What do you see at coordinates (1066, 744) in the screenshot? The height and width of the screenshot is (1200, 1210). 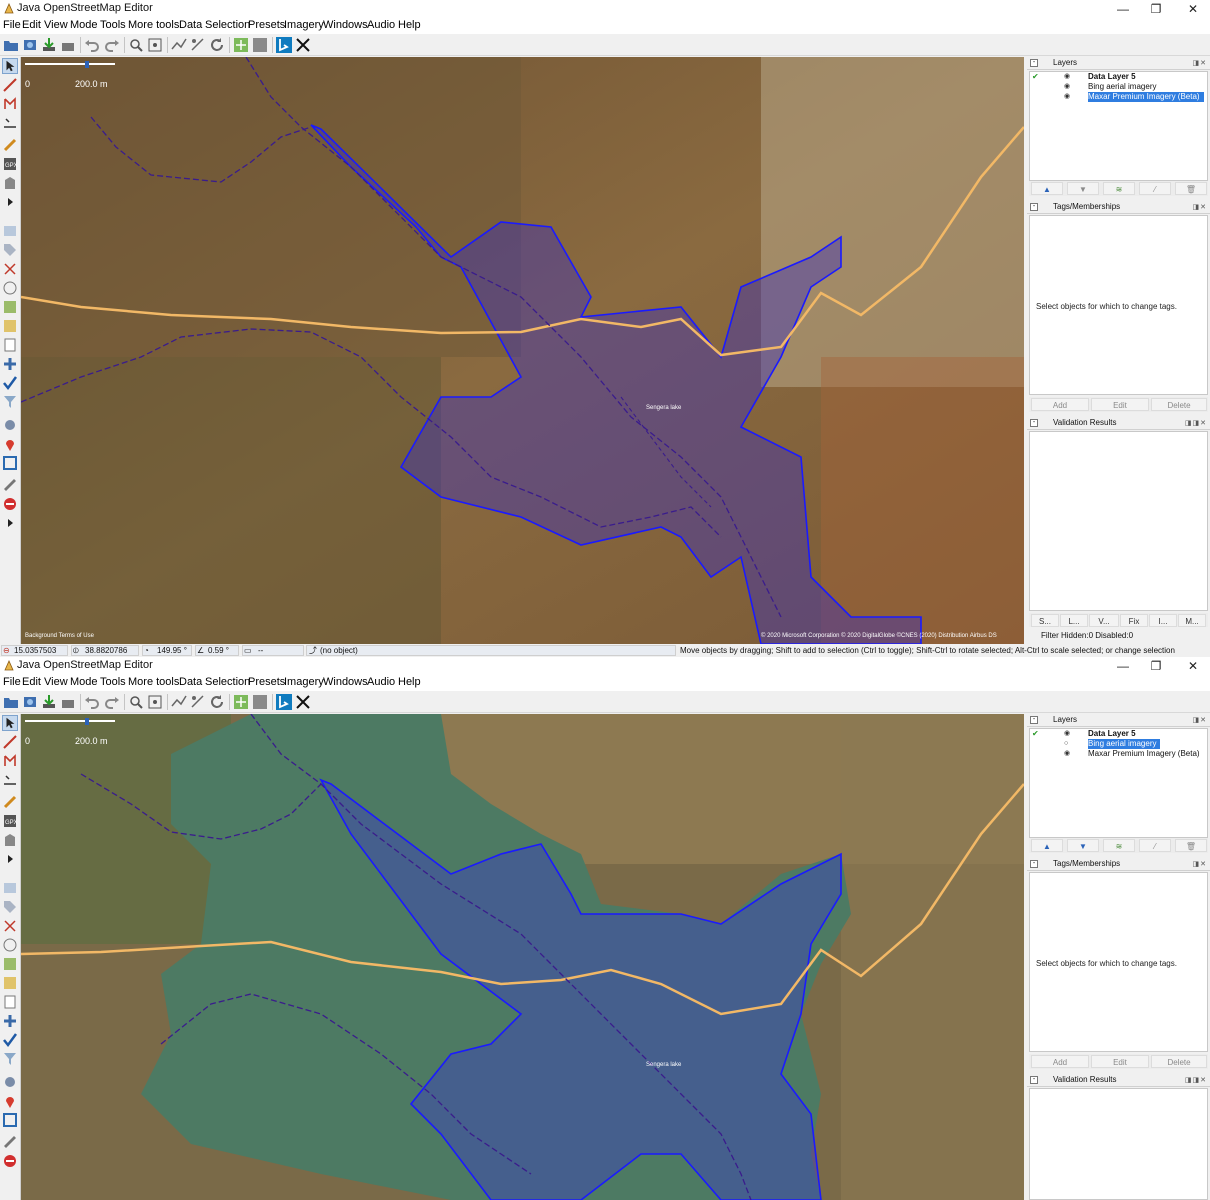 I see `visibility-eye-icon: ○` at bounding box center [1066, 744].